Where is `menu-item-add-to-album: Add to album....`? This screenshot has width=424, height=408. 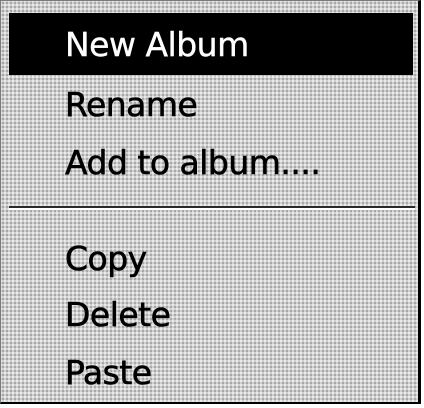
menu-item-add-to-album: Add to album.... is located at coordinates (211, 162).